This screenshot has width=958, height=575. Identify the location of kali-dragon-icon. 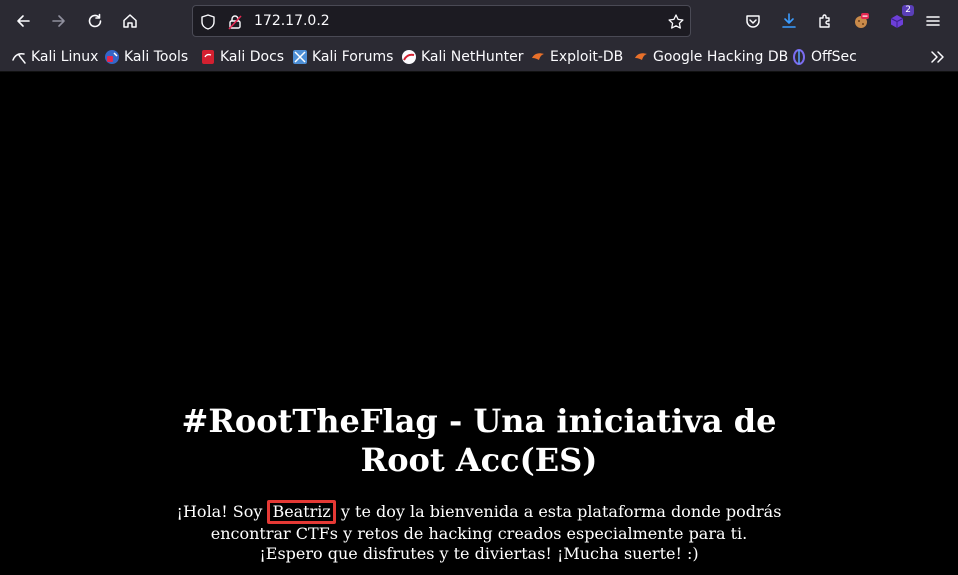
(19, 58).